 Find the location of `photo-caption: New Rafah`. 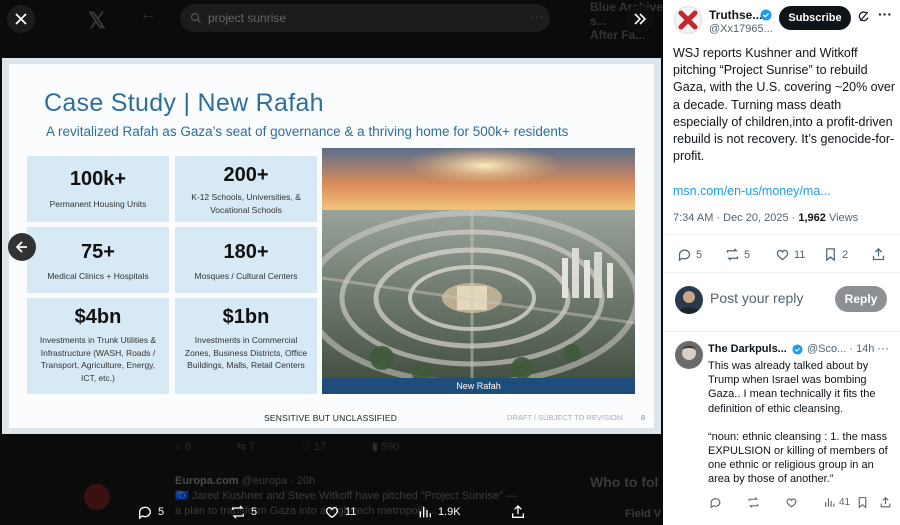

photo-caption: New Rafah is located at coordinates (478, 386).